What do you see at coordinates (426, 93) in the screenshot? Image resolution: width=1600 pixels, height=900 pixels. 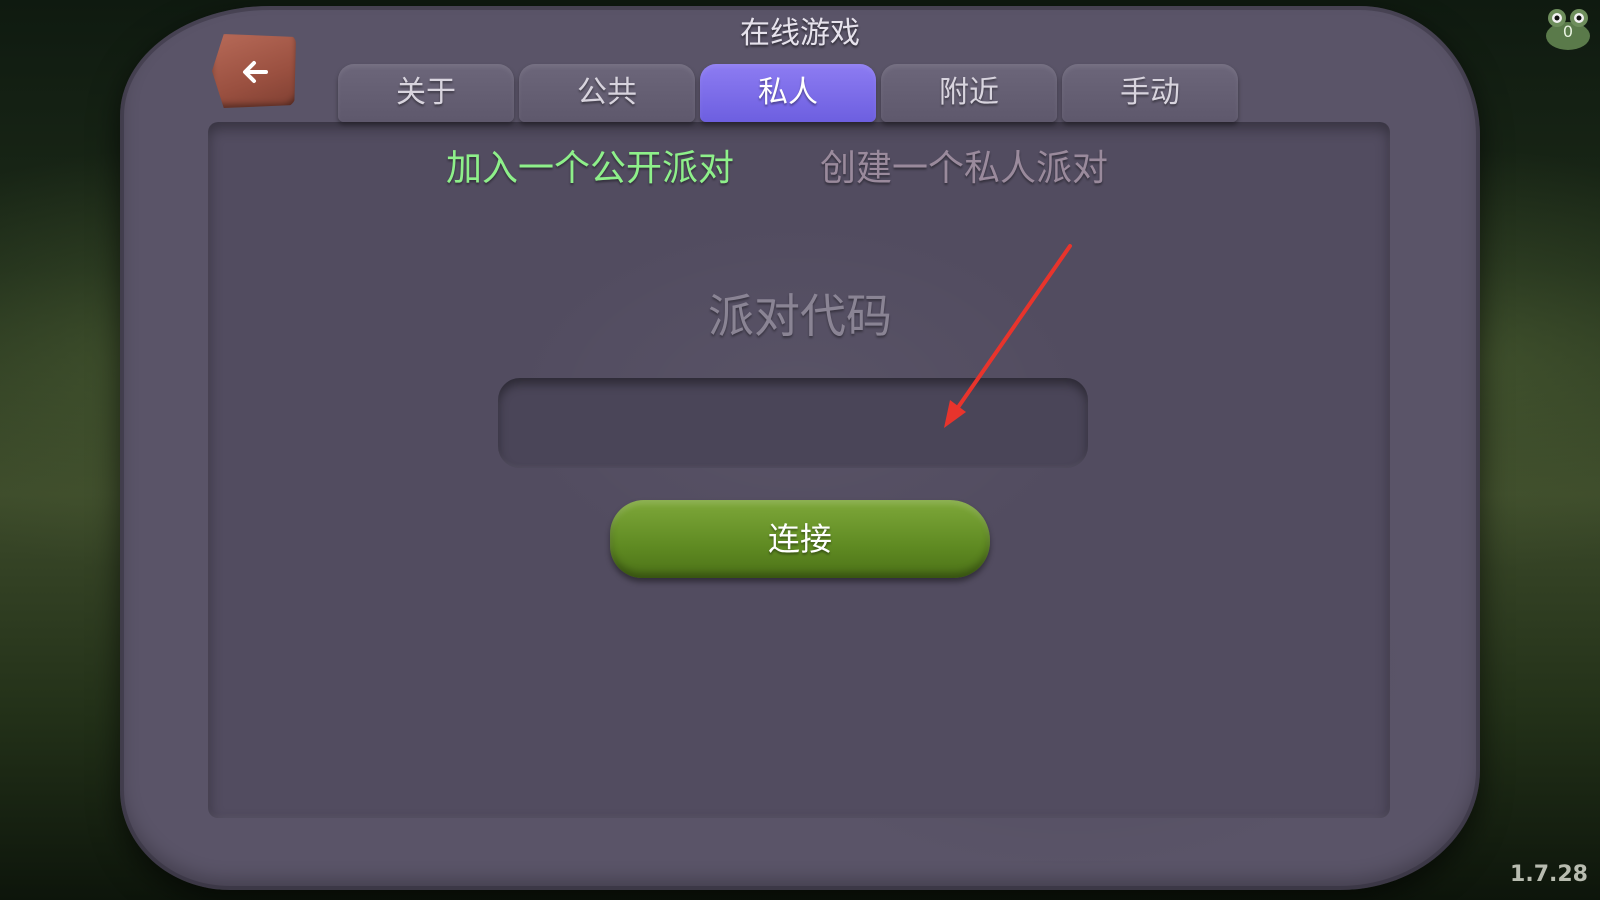 I see `tab-about: 关于` at bounding box center [426, 93].